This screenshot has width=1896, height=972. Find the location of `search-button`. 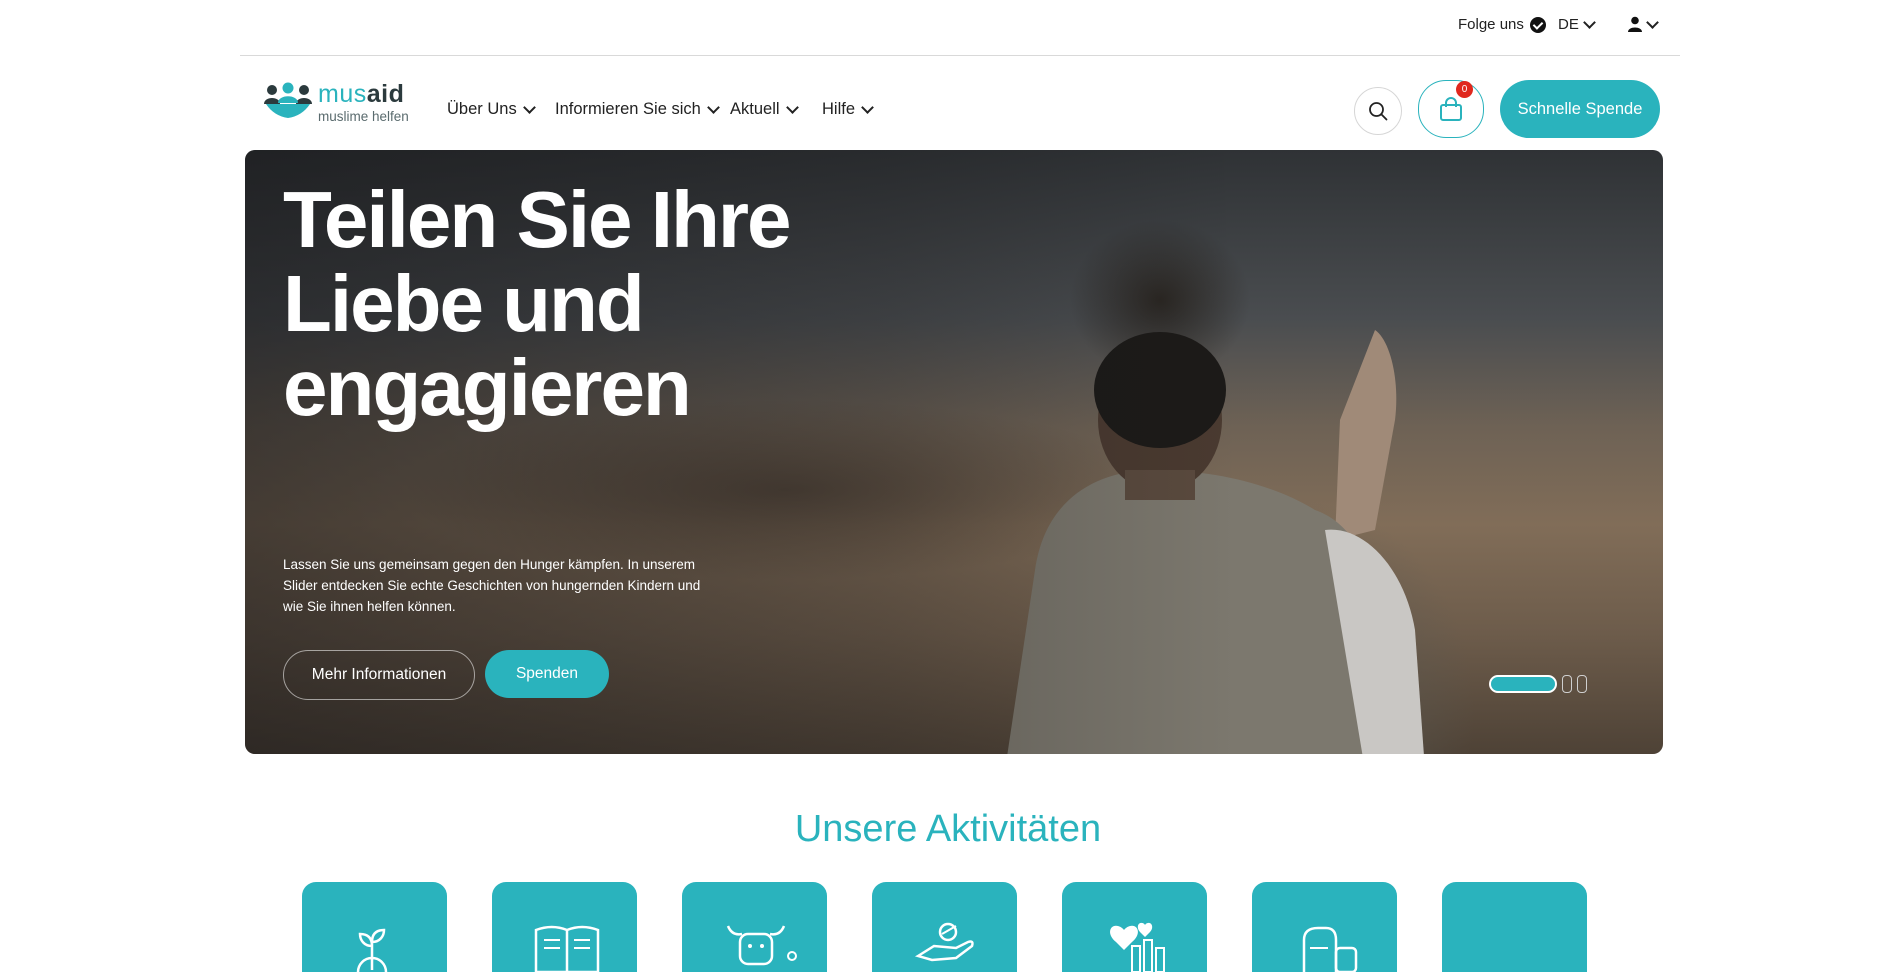

search-button is located at coordinates (1378, 111).